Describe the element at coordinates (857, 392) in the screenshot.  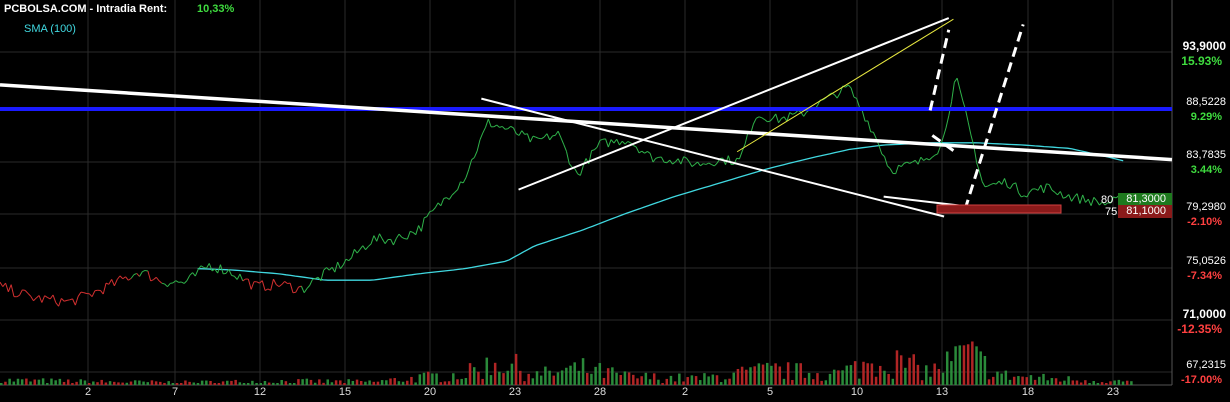
I see `x-tick-label: 10` at that location.